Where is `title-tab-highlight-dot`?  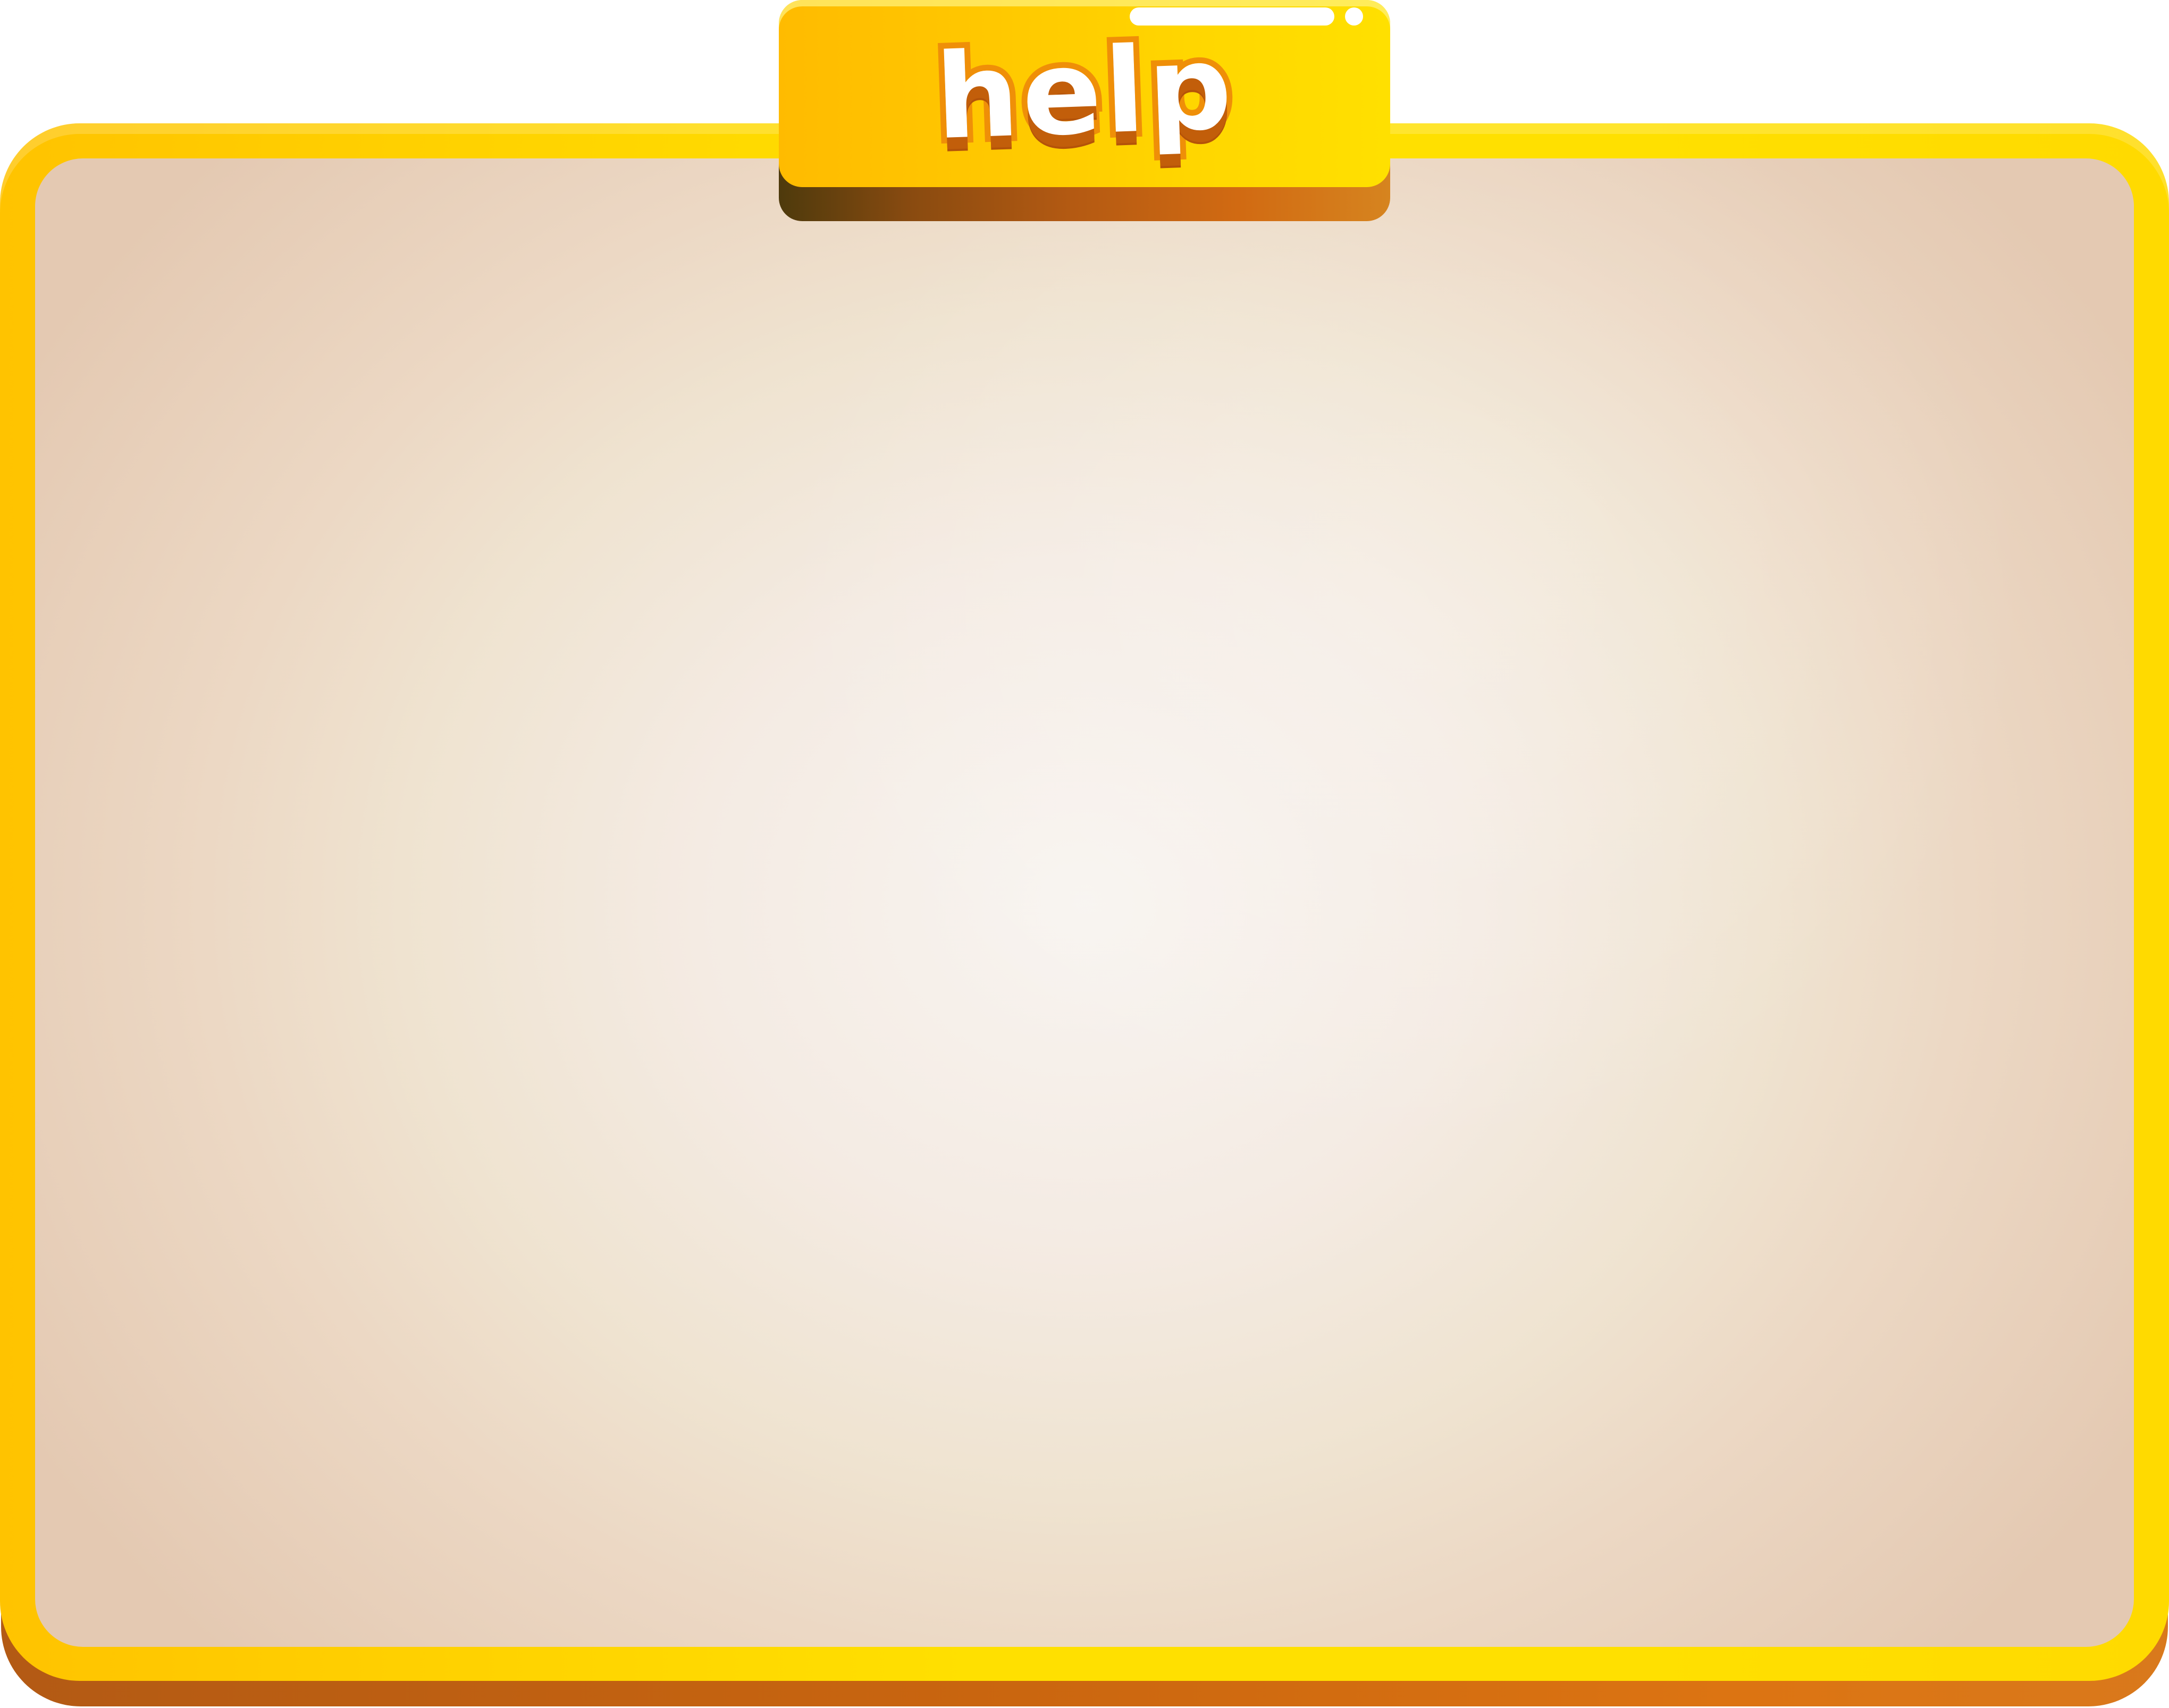 title-tab-highlight-dot is located at coordinates (1354, 16).